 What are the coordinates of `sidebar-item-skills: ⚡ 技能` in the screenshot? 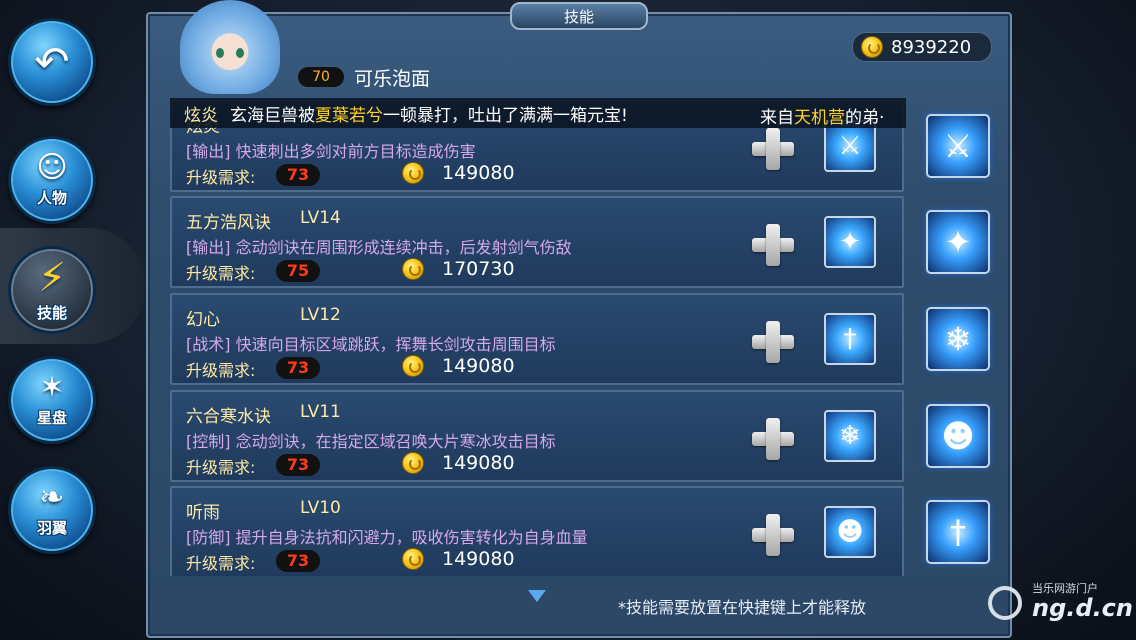 It's located at (52, 290).